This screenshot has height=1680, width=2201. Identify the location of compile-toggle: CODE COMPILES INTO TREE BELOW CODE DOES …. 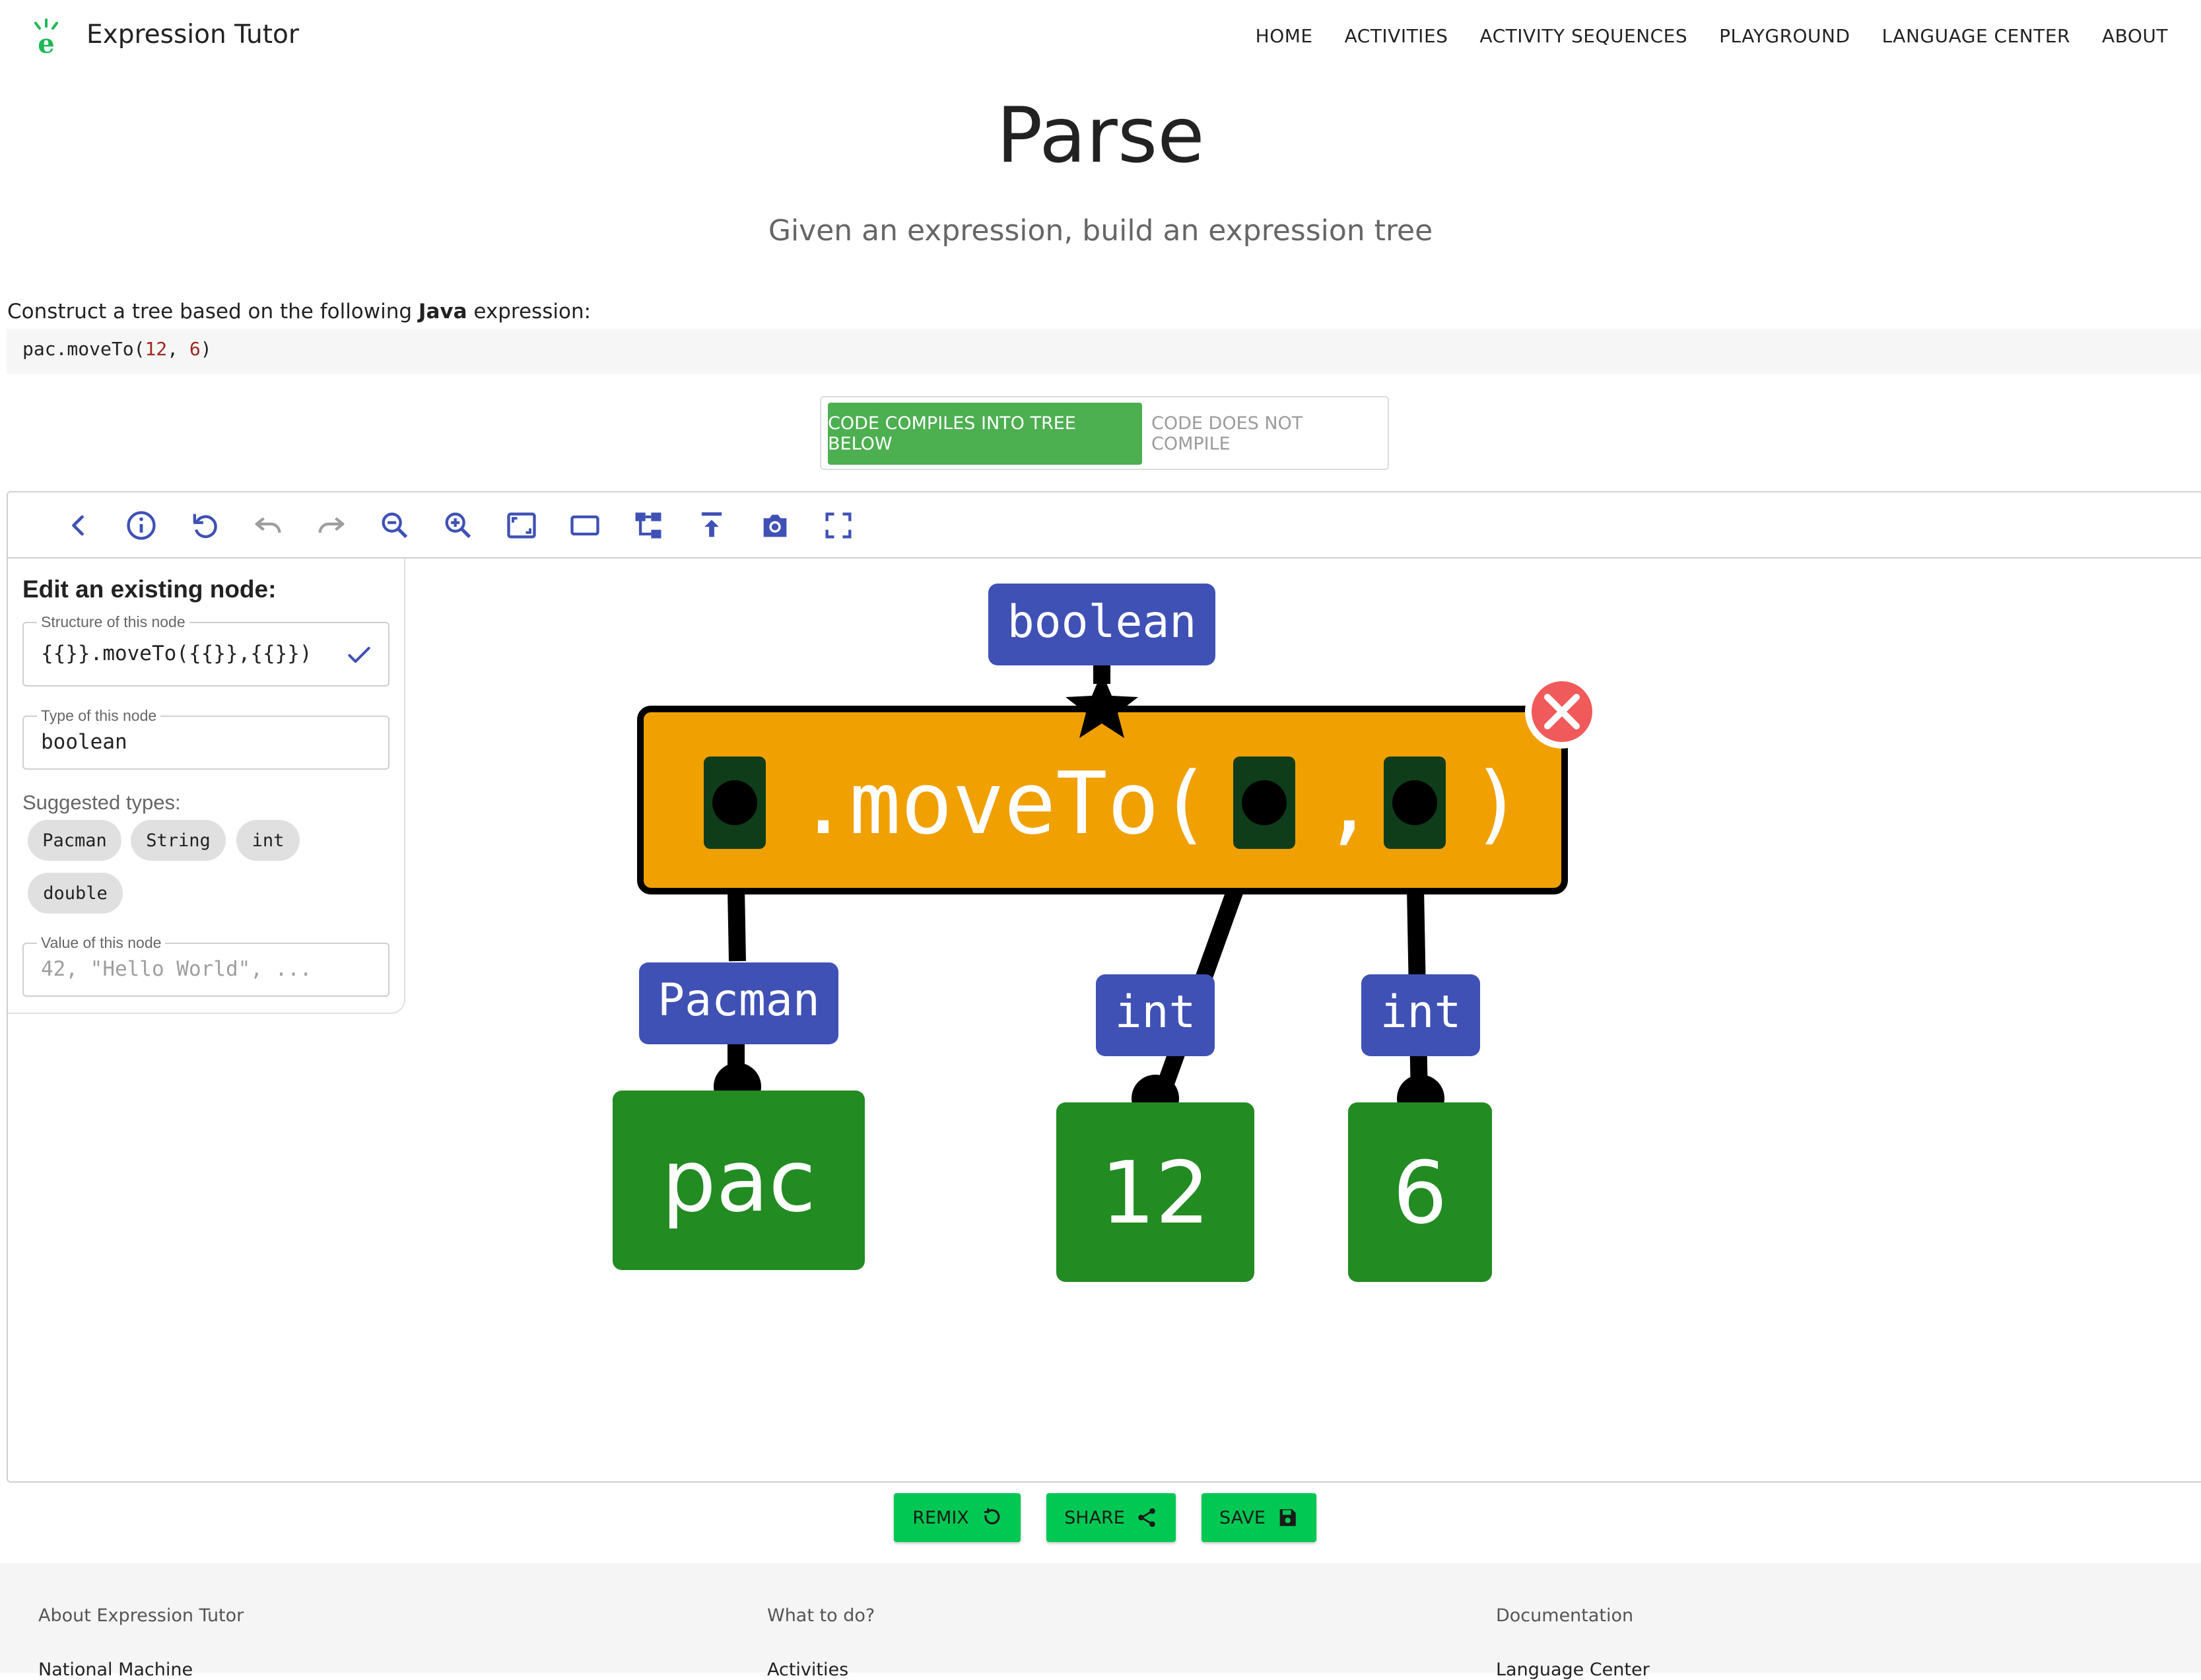
(1104, 433).